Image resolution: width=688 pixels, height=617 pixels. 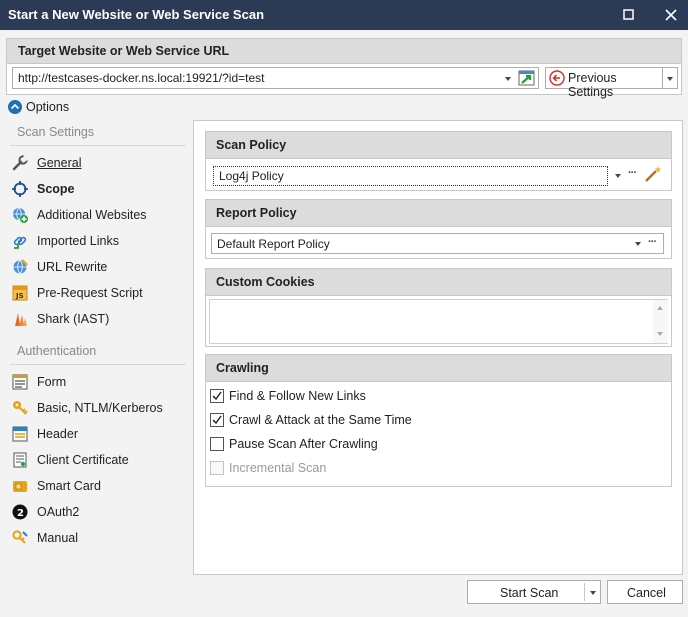 I want to click on find-follow-links-checkbox, so click(x=217, y=396).